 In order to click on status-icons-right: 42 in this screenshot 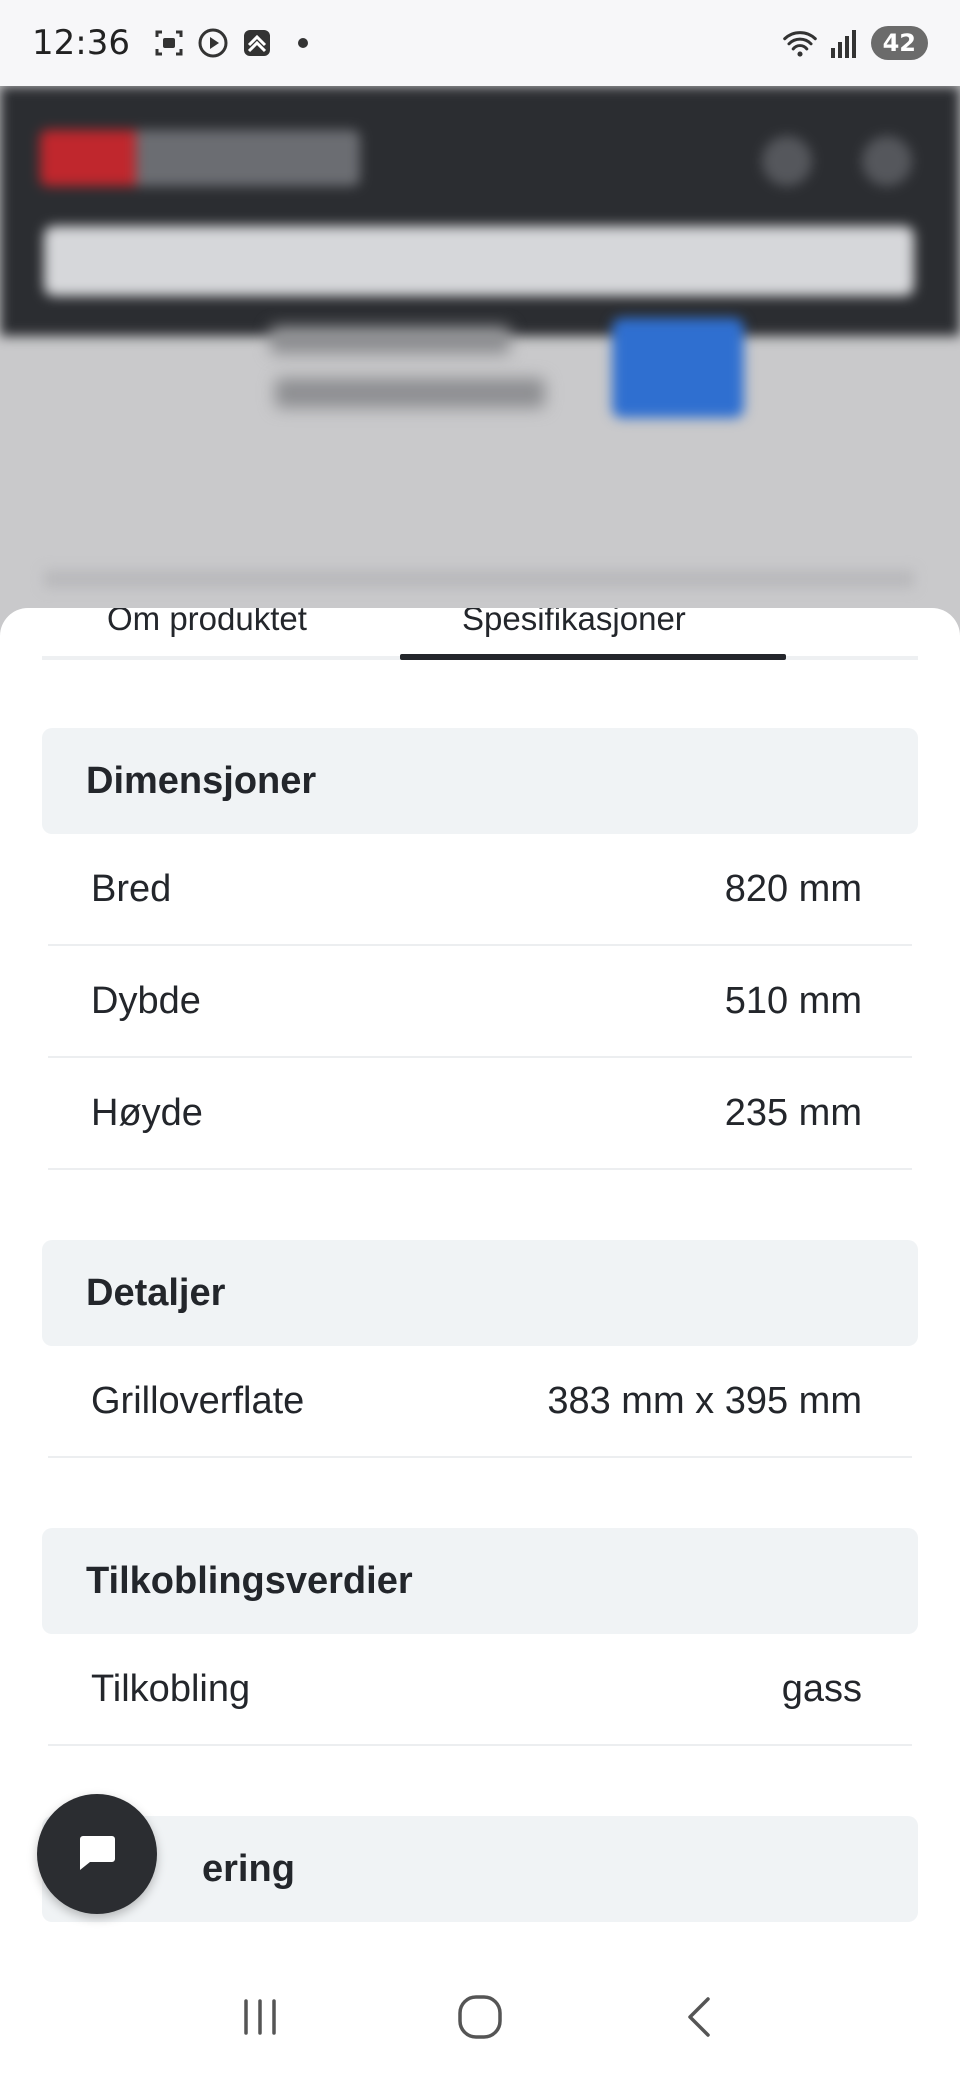, I will do `click(855, 43)`.